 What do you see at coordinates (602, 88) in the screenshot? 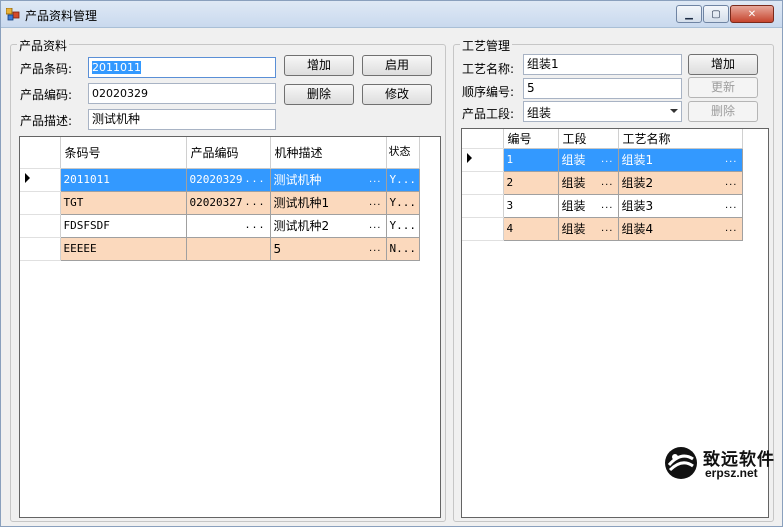
I see `seq-input: 5` at bounding box center [602, 88].